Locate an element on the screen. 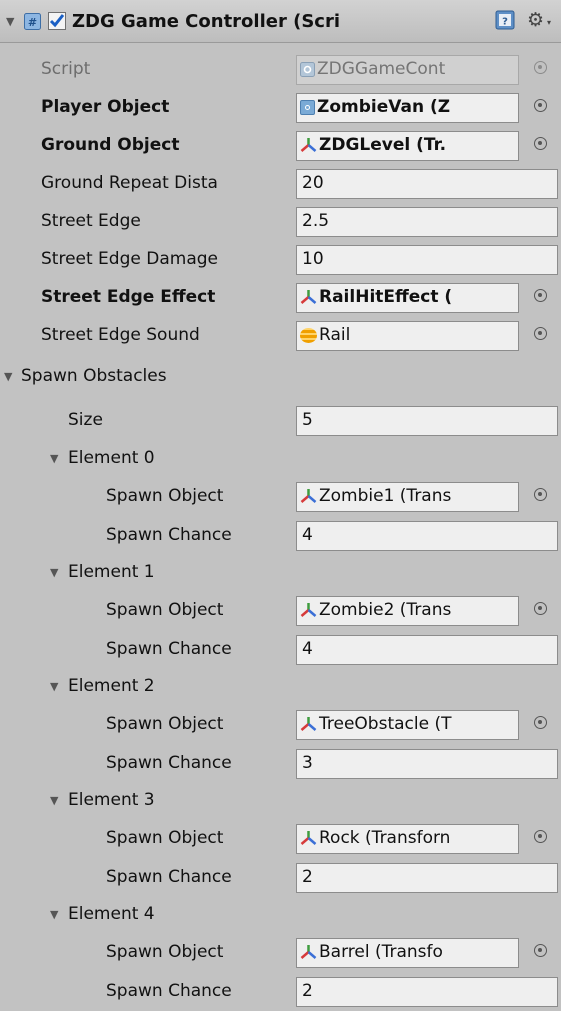  element-2-foldout: ▼ Element 2 is located at coordinates (280, 690).